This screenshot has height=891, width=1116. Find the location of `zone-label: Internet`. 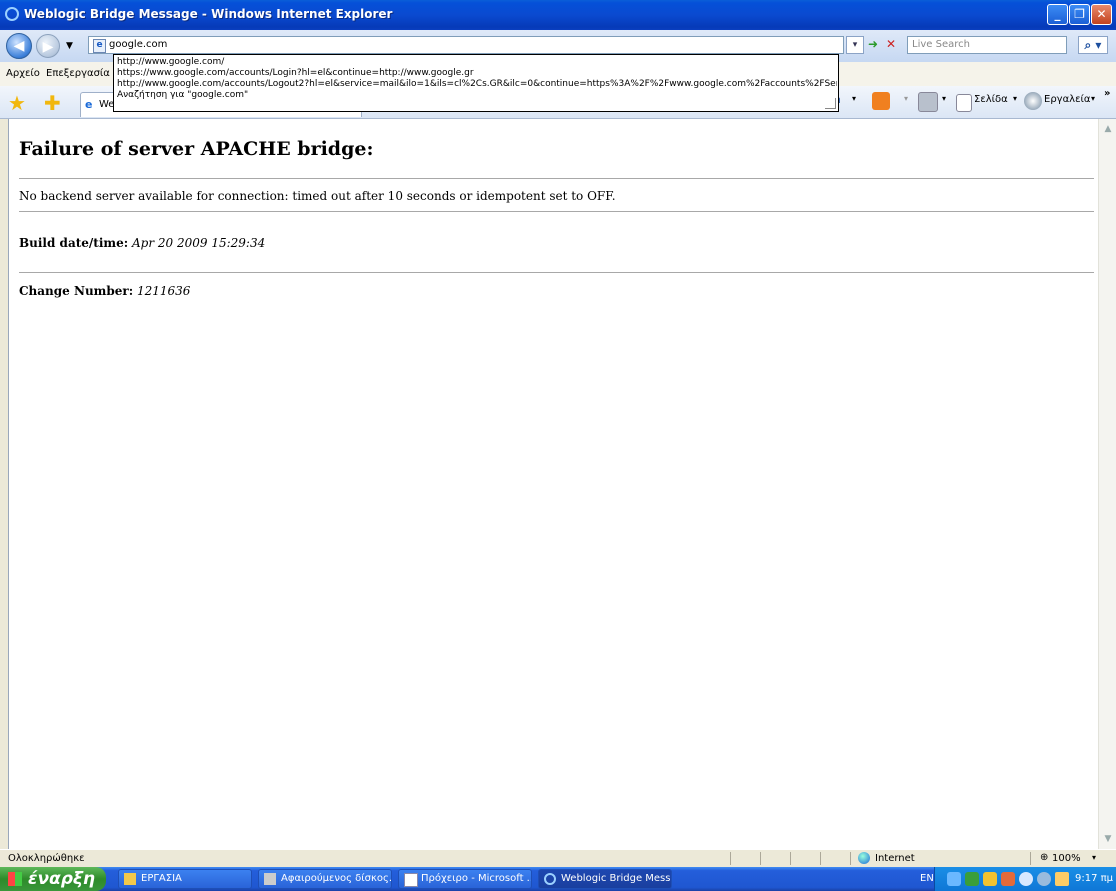

zone-label: Internet is located at coordinates (895, 858).